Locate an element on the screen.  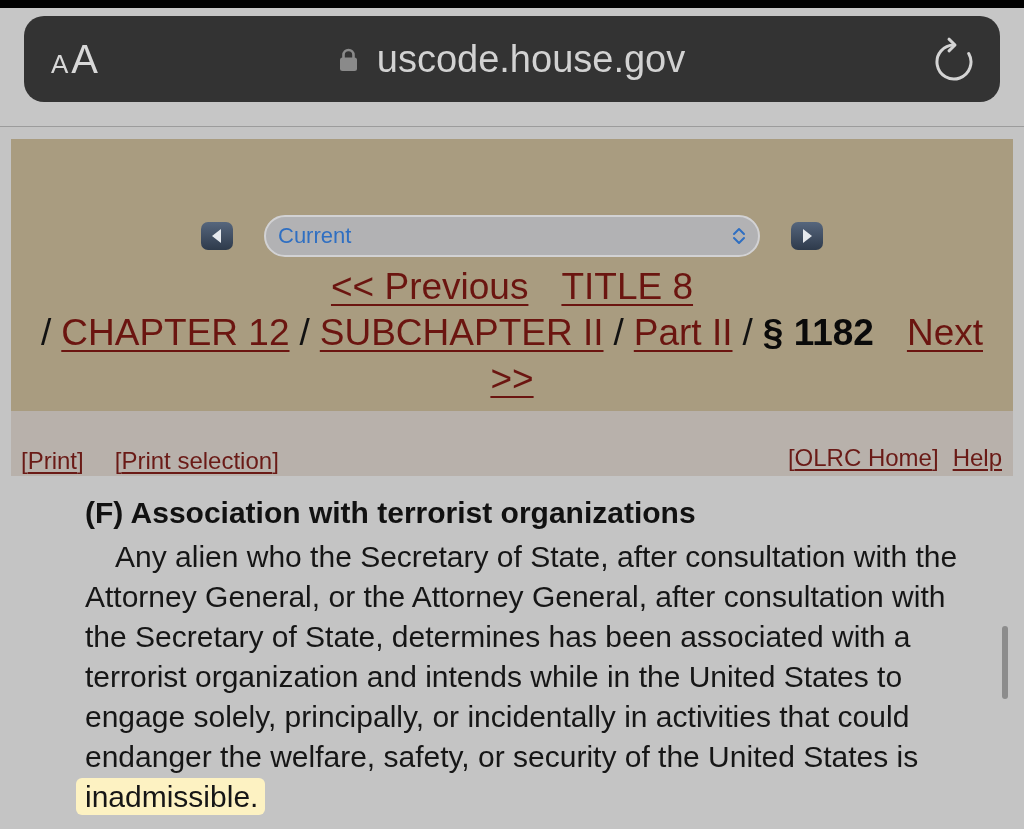
scrollbar-thumb is located at coordinates (1005, 662).